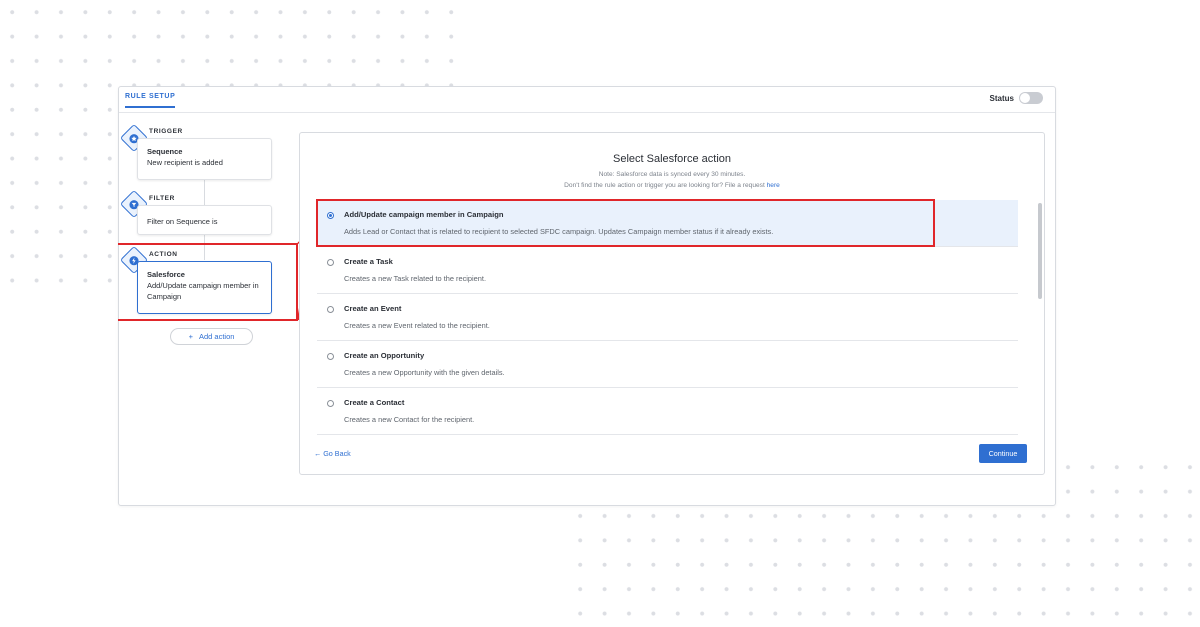 This screenshot has width=1200, height=627. I want to click on go-back-link: ← Go Back, so click(332, 453).